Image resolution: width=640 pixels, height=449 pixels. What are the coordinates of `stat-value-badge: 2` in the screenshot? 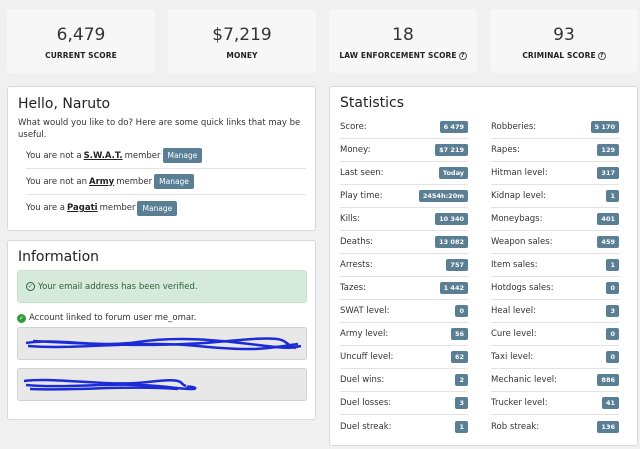 It's located at (461, 380).